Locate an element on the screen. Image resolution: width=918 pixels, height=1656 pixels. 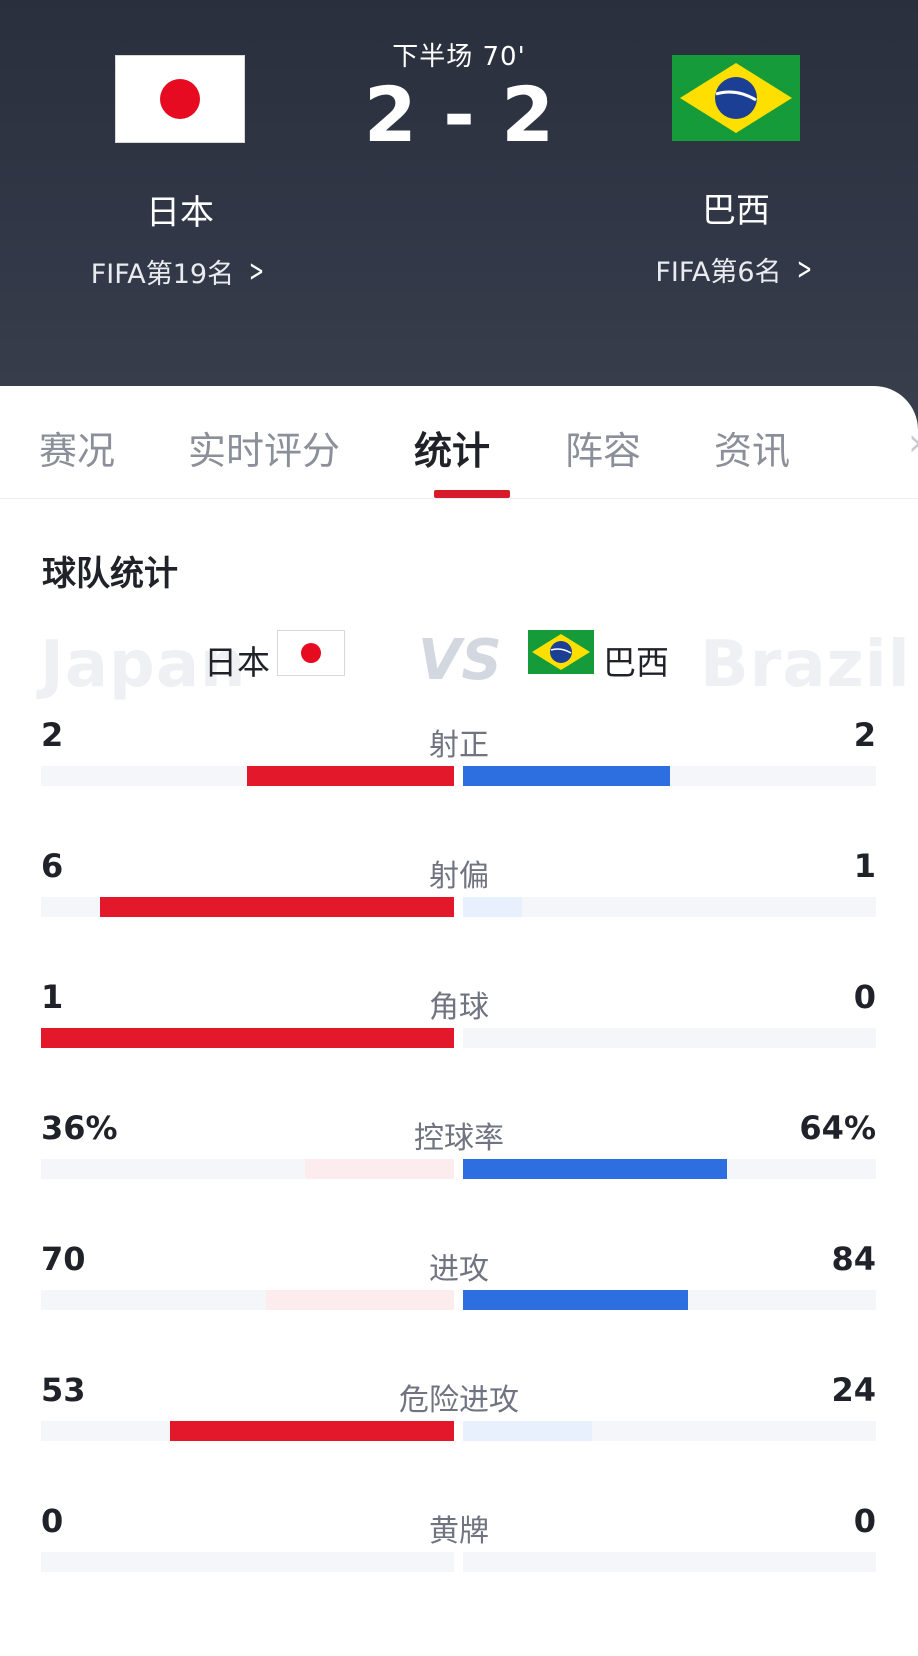
stat-row: 53 危险进攻 24 is located at coordinates (459, 1421).